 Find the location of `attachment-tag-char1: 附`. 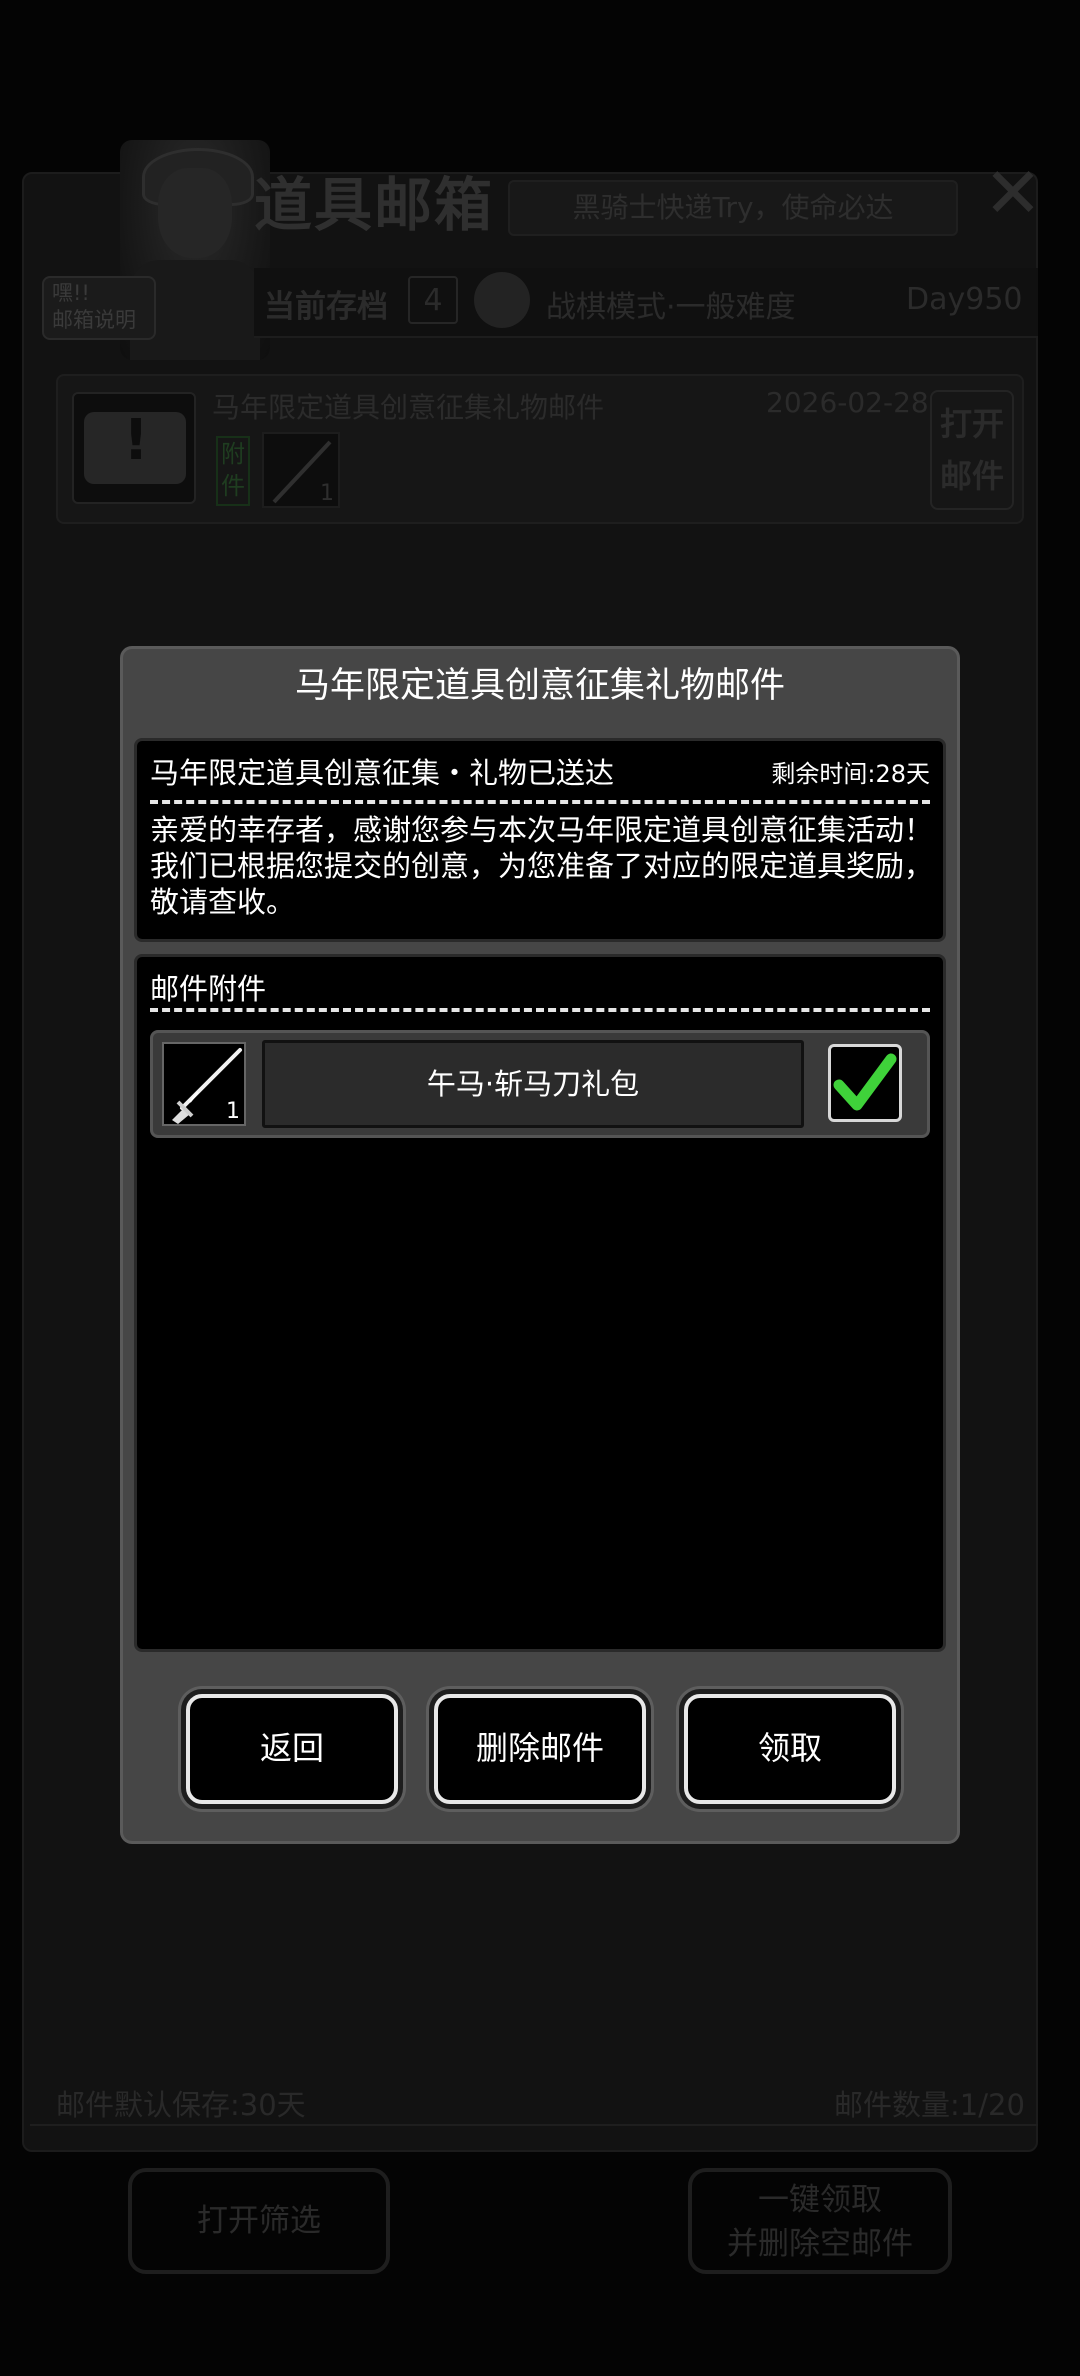

attachment-tag-char1: 附 is located at coordinates (233, 454).